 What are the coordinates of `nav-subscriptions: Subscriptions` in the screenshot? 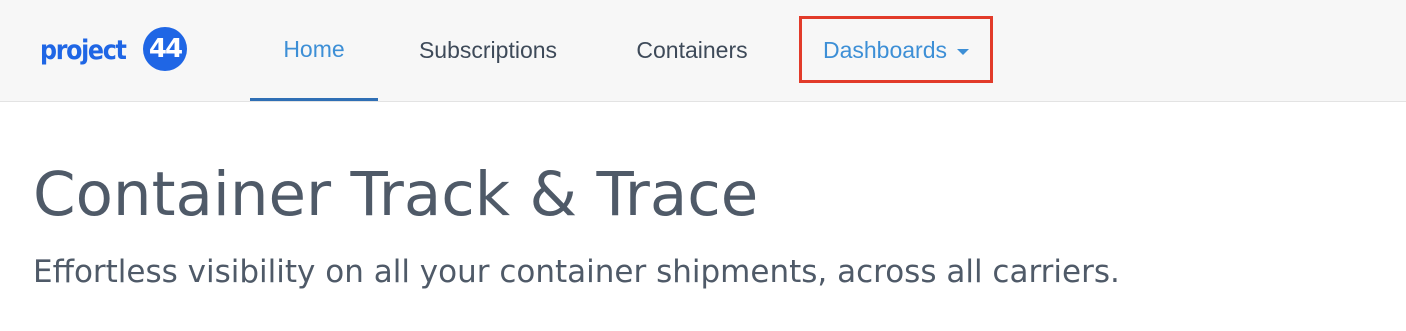 It's located at (488, 50).